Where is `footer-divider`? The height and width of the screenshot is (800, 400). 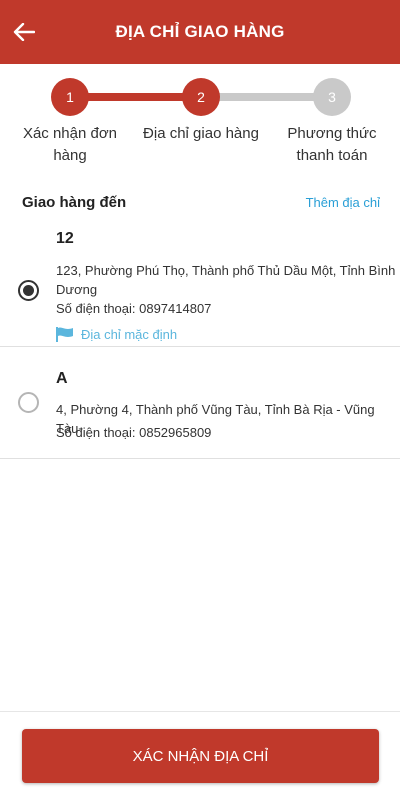
footer-divider is located at coordinates (200, 711).